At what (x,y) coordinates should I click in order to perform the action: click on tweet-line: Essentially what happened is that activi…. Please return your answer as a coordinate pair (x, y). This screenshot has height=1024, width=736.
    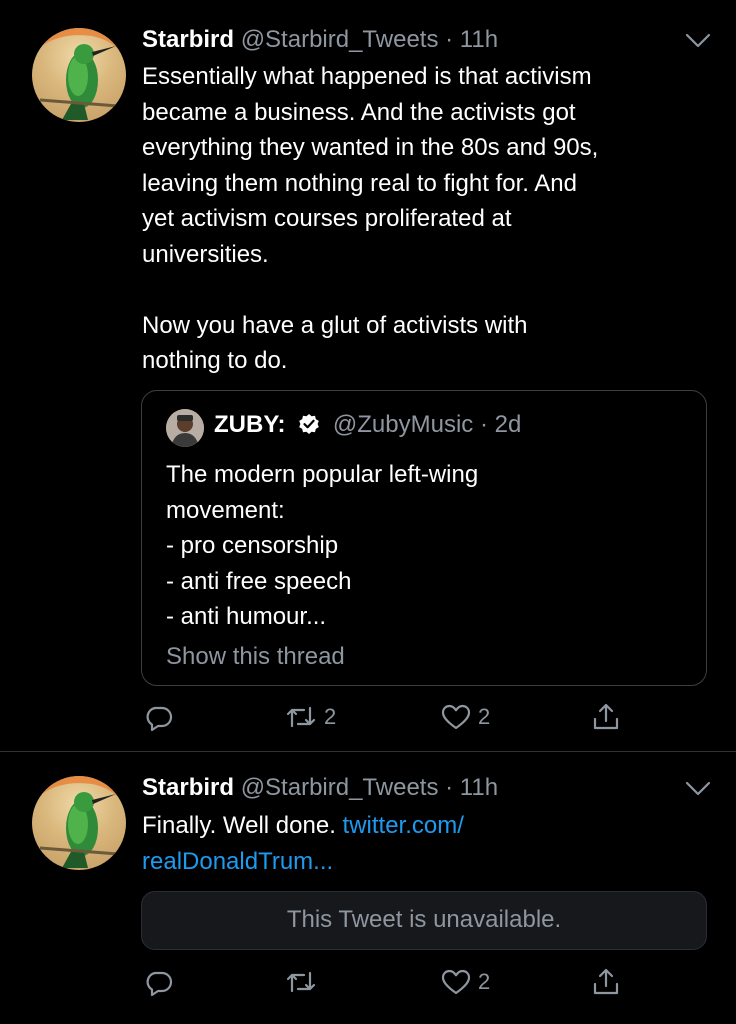
    Looking at the image, I should click on (367, 76).